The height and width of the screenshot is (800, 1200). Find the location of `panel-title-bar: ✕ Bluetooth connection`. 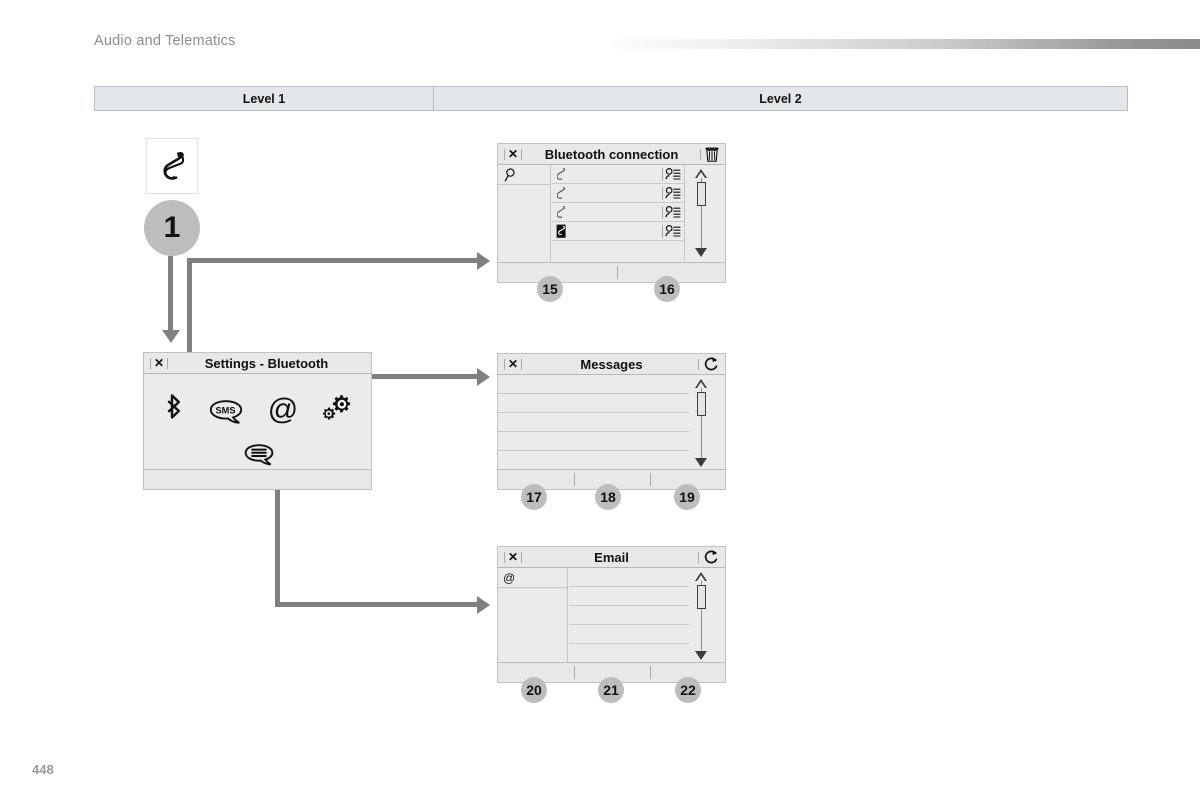

panel-title-bar: ✕ Bluetooth connection is located at coordinates (611, 154).